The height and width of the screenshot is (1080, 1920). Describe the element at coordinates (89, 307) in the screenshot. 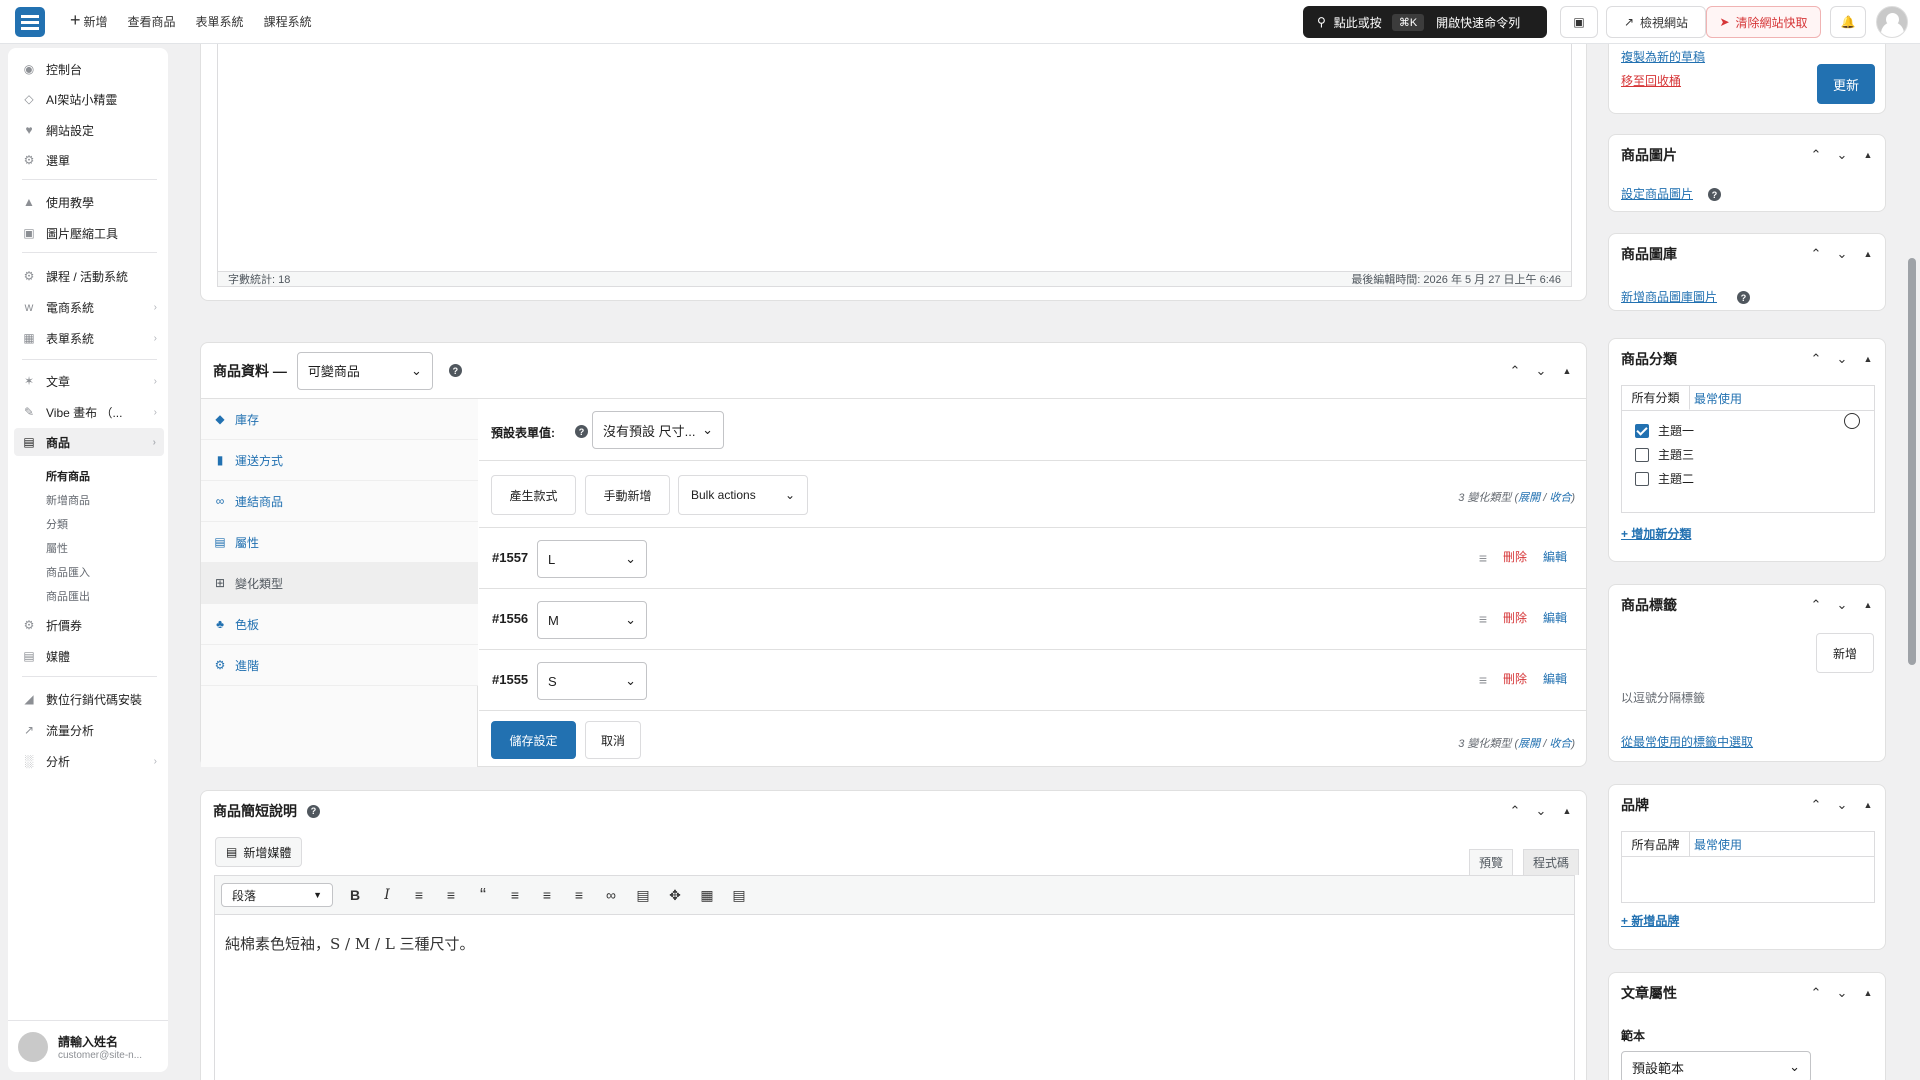

I see `sidebar-item-ecommerce: w 電商系統 ›` at that location.